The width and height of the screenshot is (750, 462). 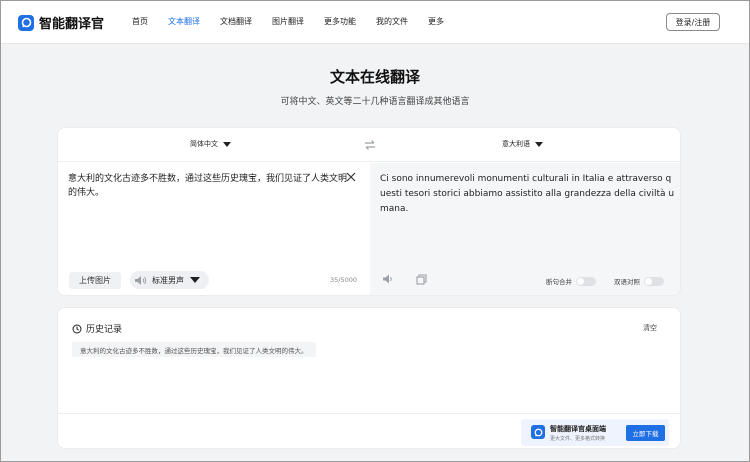 I want to click on sentence-merge-label: 断句合并, so click(x=559, y=282).